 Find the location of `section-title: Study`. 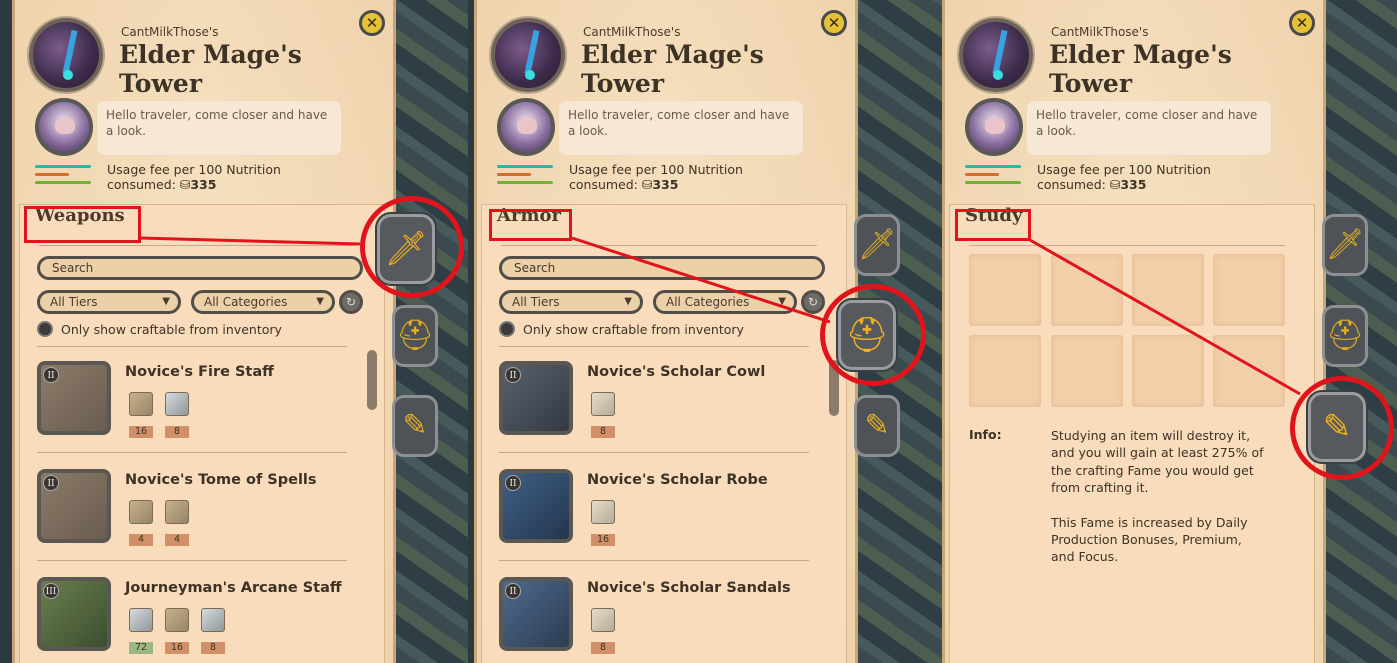

section-title: Study is located at coordinates (994, 215).